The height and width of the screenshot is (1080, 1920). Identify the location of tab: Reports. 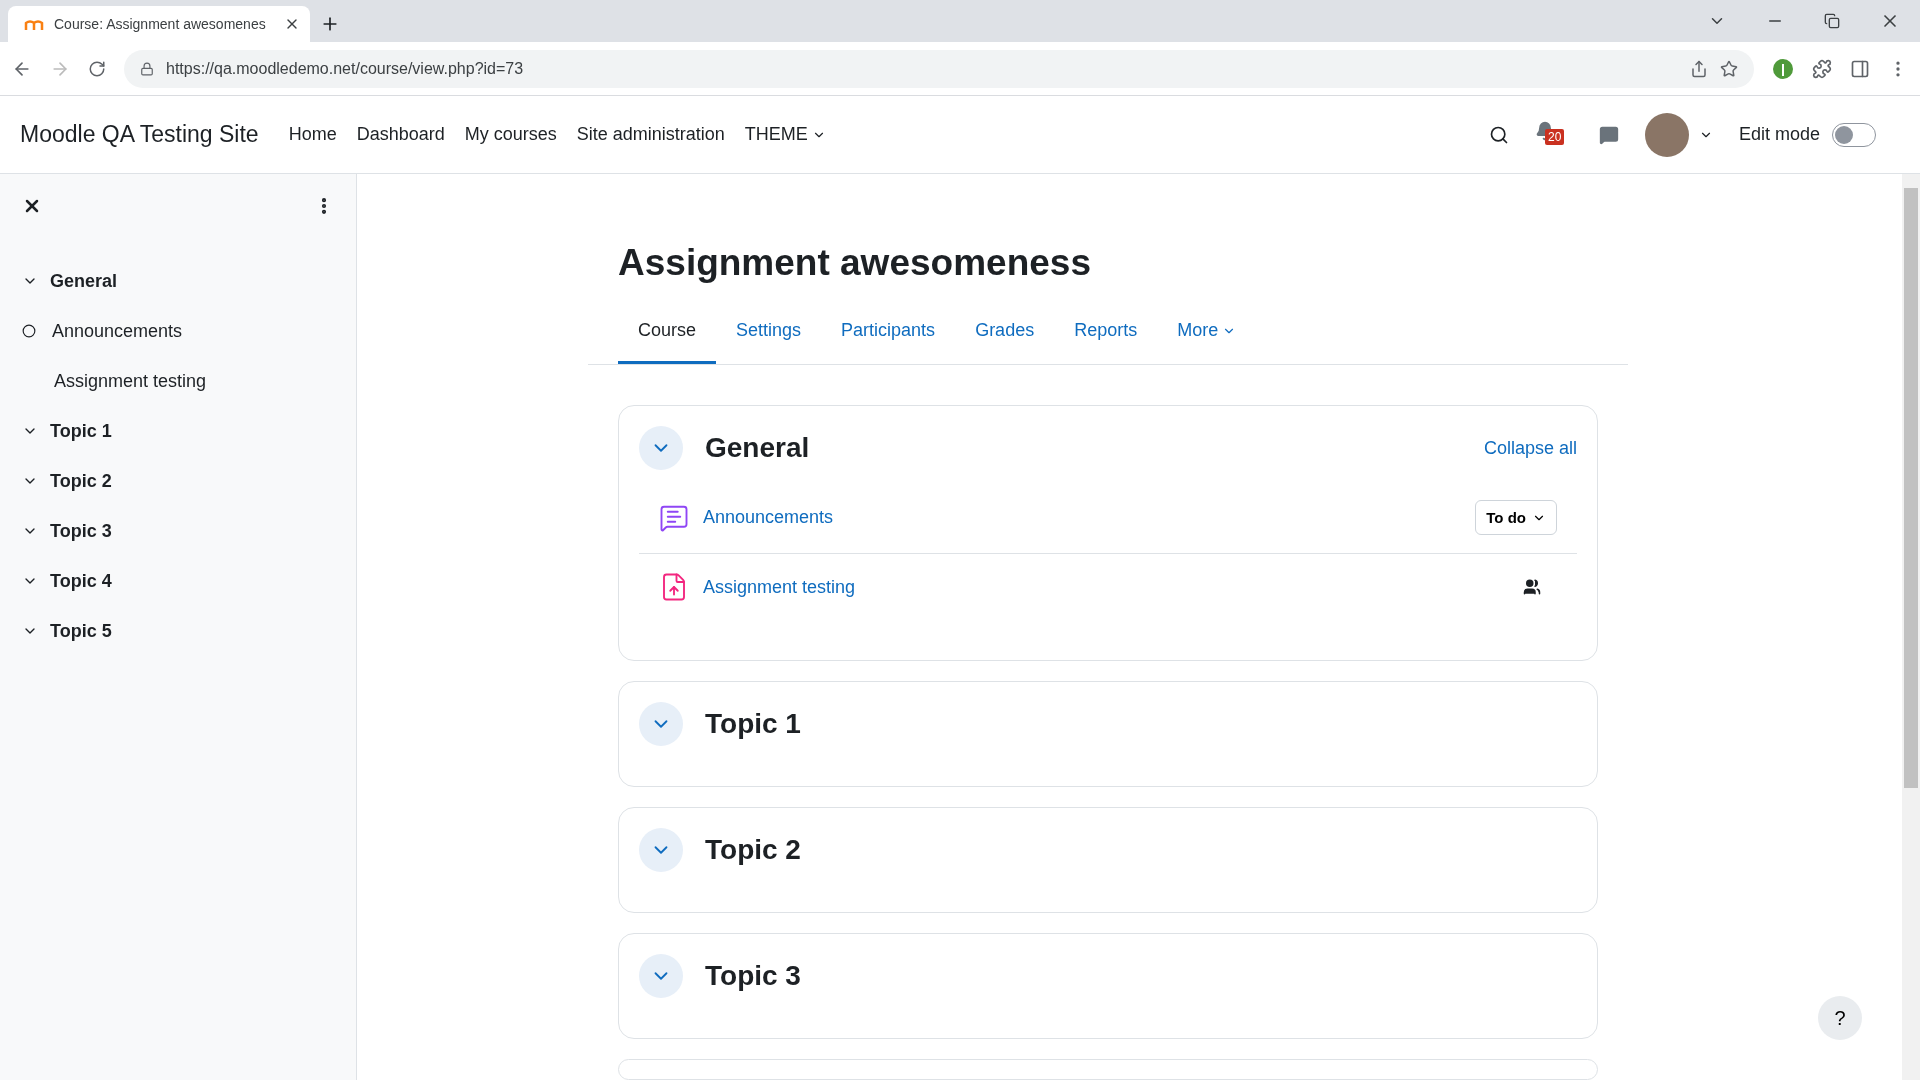
(1106, 334).